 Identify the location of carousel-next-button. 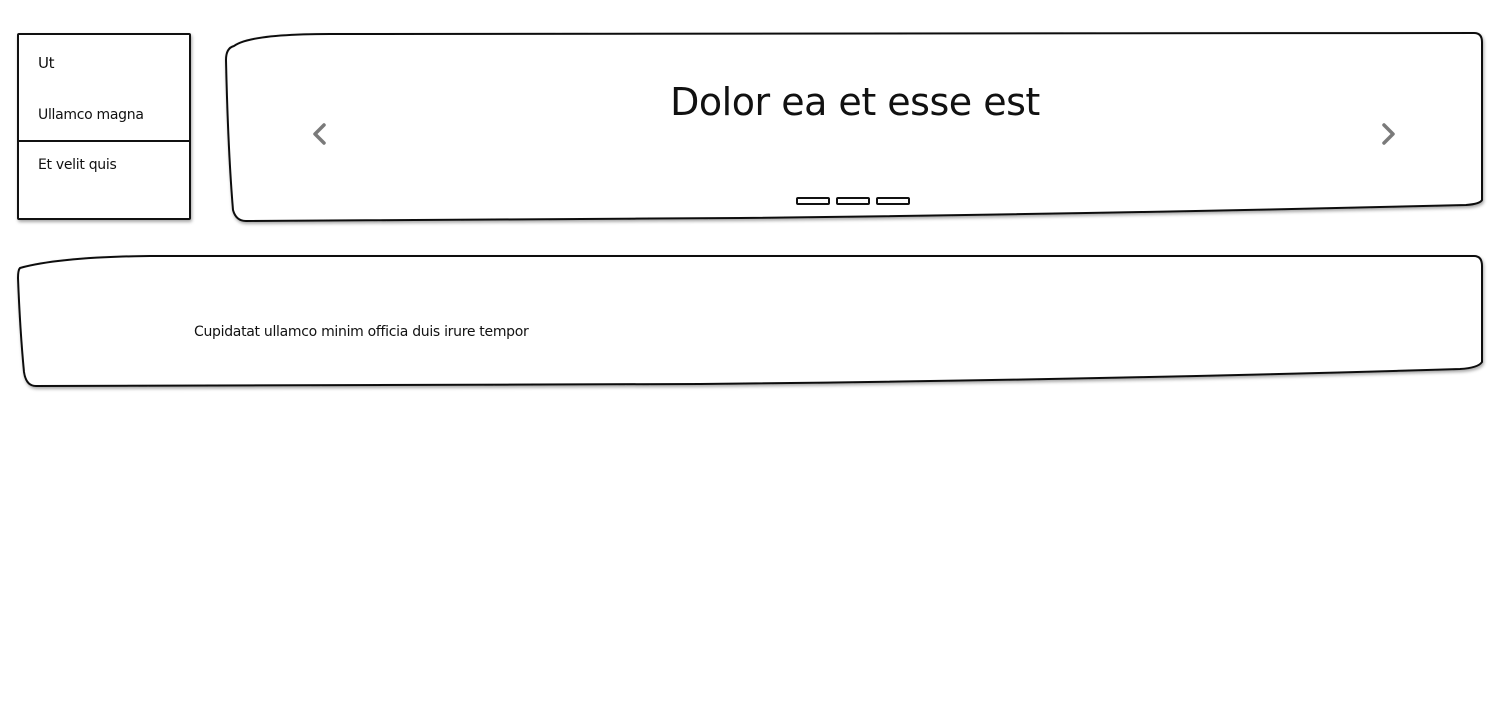
(1388, 134).